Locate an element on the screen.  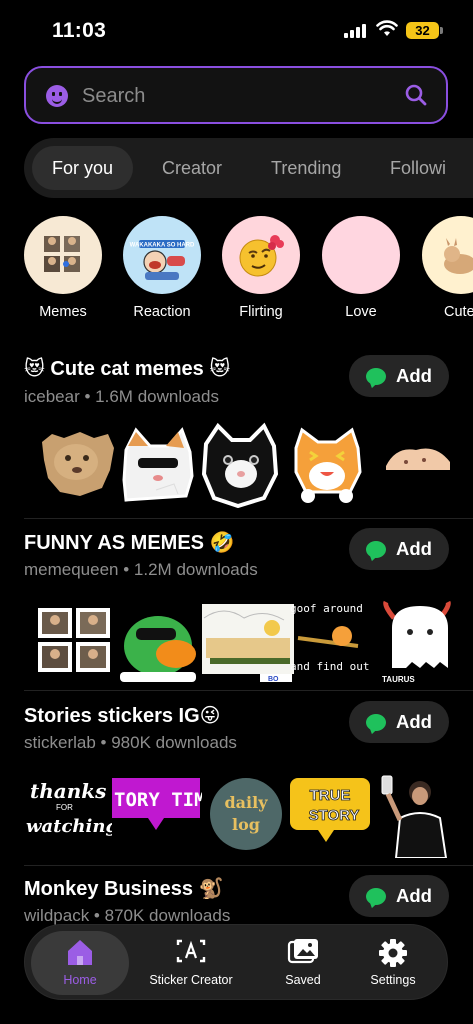
pack-meta: wildpack • 870K downloads is located at coordinates (127, 916).